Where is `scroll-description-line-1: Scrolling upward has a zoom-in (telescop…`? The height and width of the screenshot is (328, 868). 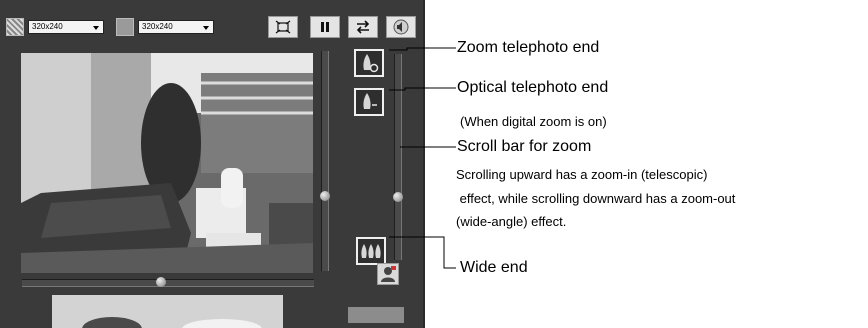
scroll-description-line-1: Scrolling upward has a zoom-in (telescop… is located at coordinates (582, 174).